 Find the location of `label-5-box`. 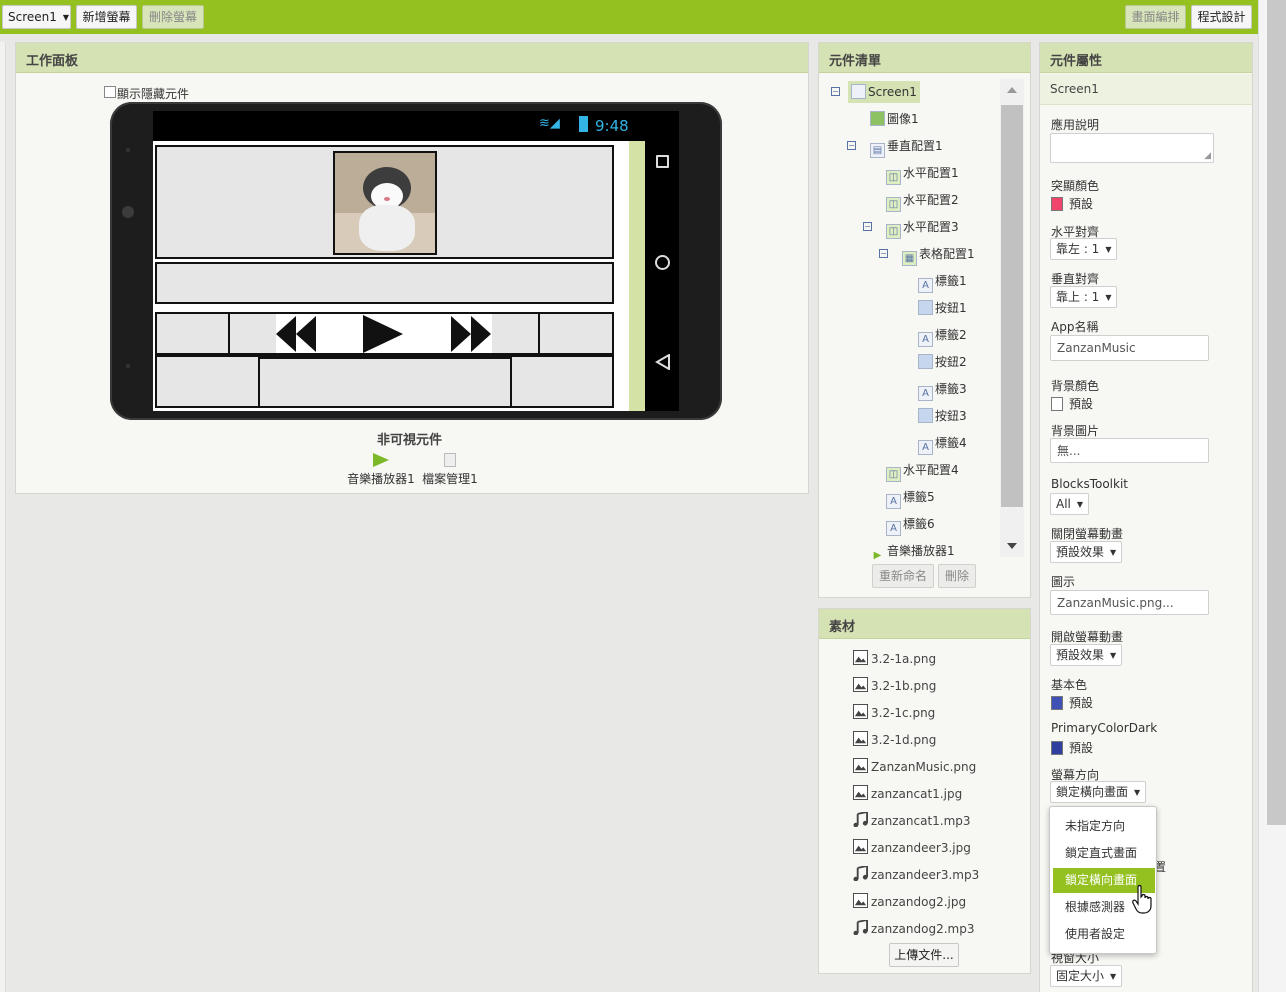

label-5-box is located at coordinates (385, 381).